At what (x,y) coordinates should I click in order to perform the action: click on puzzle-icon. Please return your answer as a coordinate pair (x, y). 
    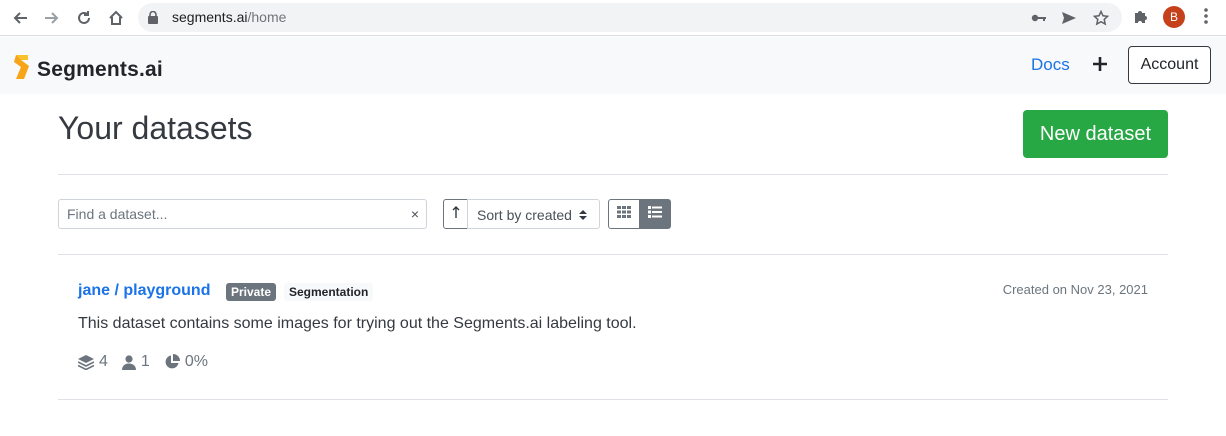
    Looking at the image, I should click on (1141, 16).